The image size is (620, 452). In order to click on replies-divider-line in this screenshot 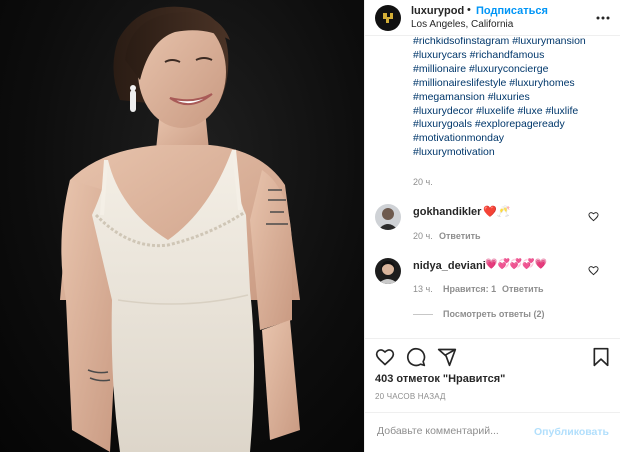, I will do `click(423, 315)`.